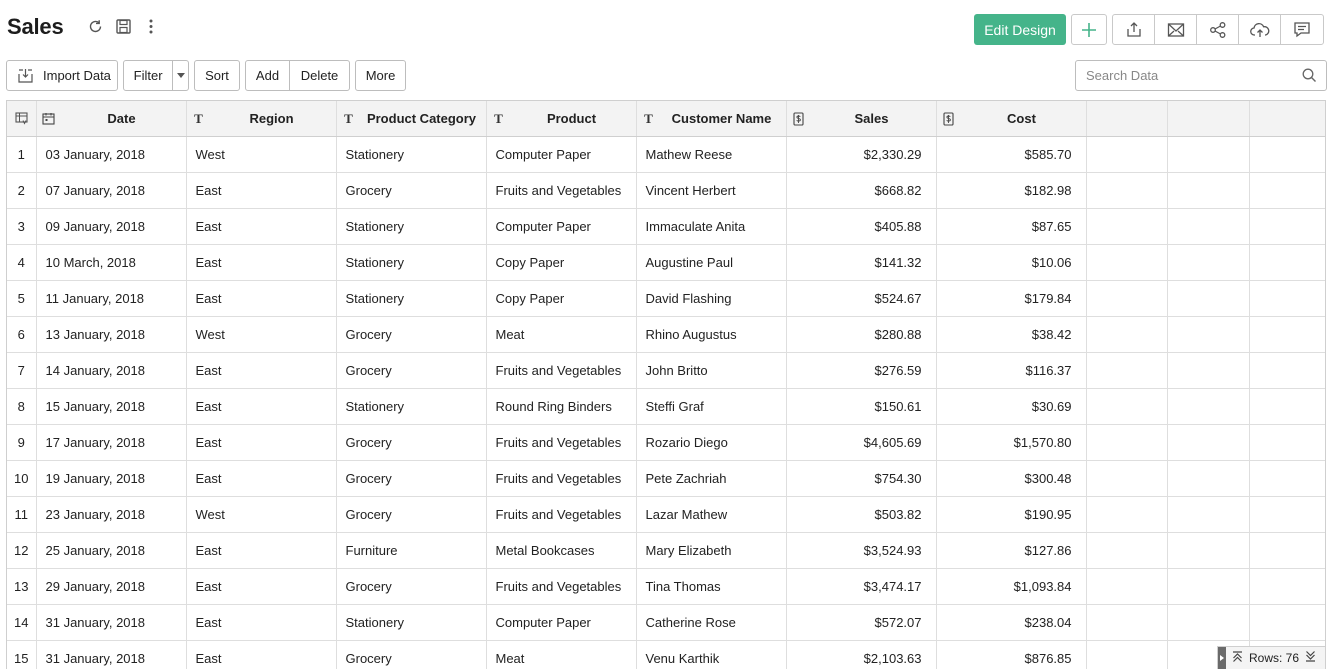 The width and height of the screenshot is (1336, 669). I want to click on share-button, so click(1218, 29).